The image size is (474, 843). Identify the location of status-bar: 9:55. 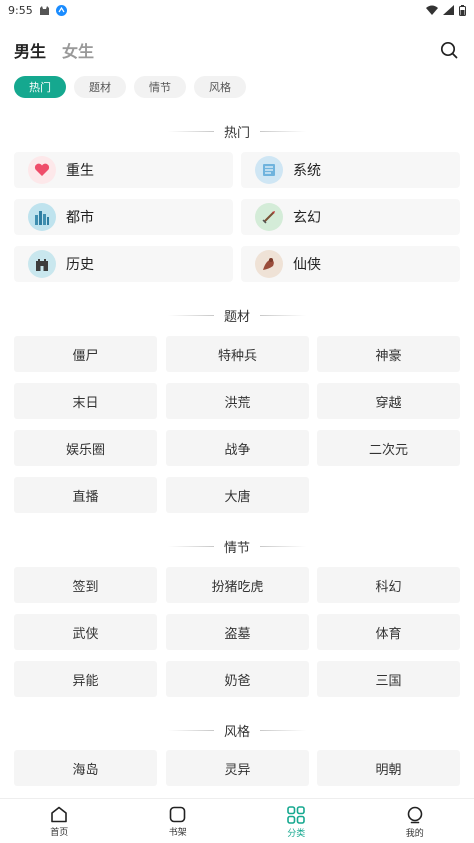
(237, 10).